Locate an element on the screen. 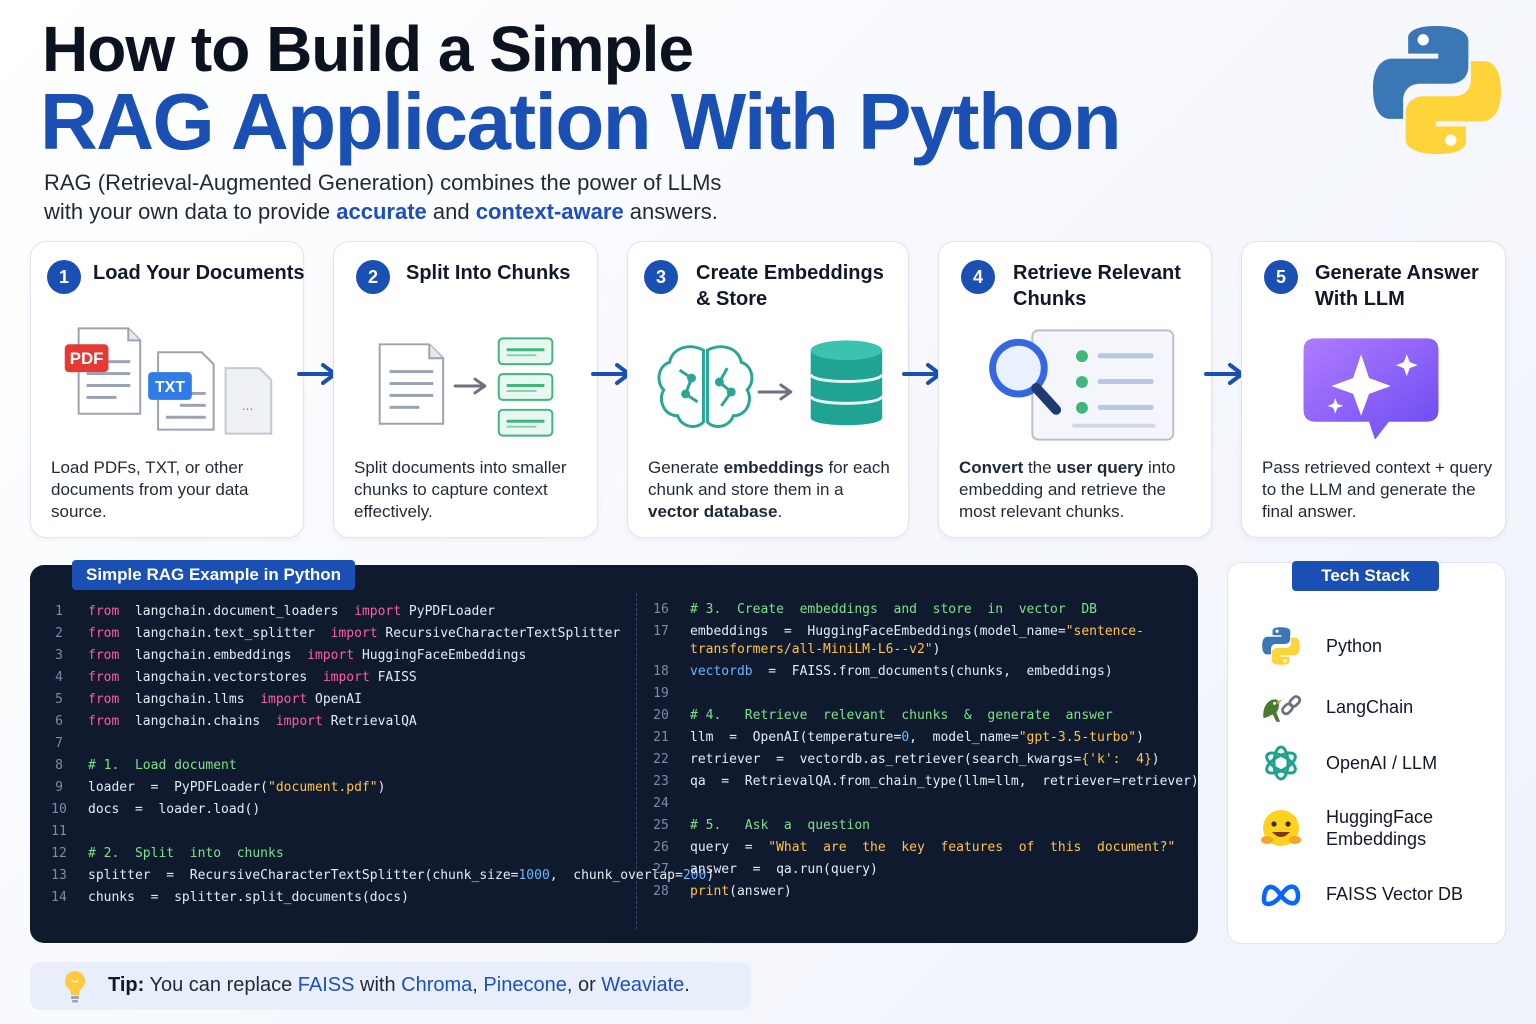 The image size is (1536, 1024). line-number: 4 is located at coordinates (59, 677).